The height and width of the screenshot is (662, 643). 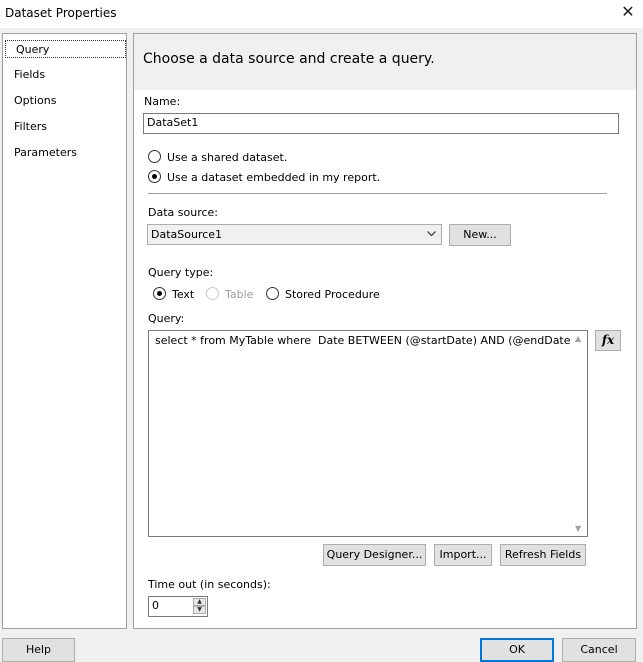 What do you see at coordinates (381, 123) in the screenshot?
I see `name-input: DataSet1` at bounding box center [381, 123].